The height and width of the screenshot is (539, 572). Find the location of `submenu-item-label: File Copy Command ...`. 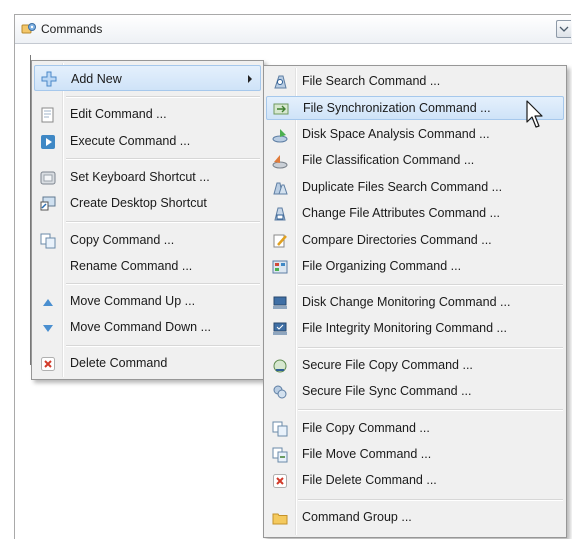

submenu-item-label: File Copy Command ... is located at coordinates (366, 428).